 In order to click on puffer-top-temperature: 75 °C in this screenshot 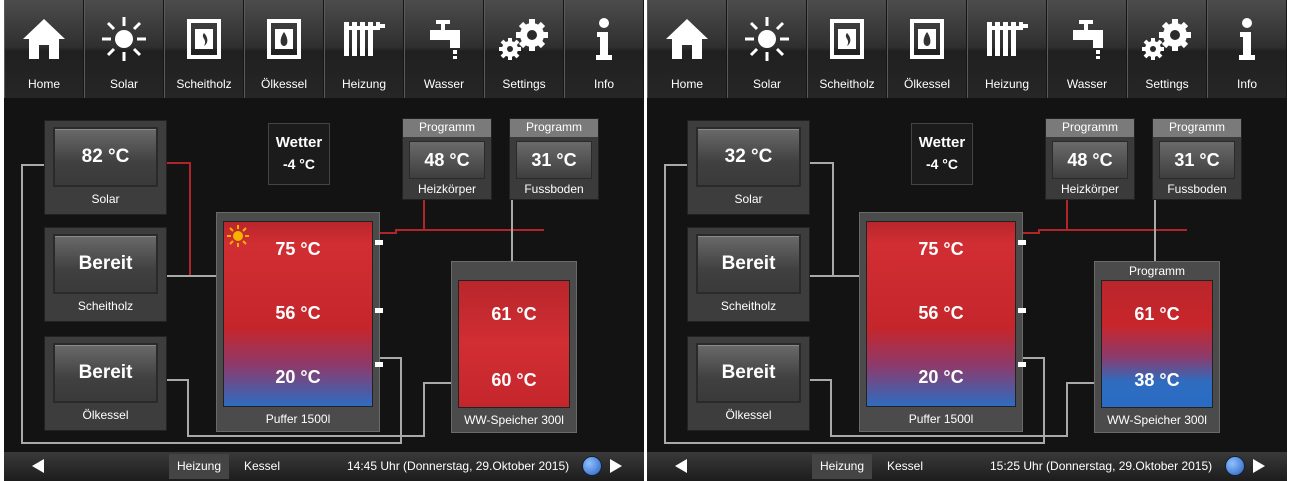, I will do `click(941, 249)`.